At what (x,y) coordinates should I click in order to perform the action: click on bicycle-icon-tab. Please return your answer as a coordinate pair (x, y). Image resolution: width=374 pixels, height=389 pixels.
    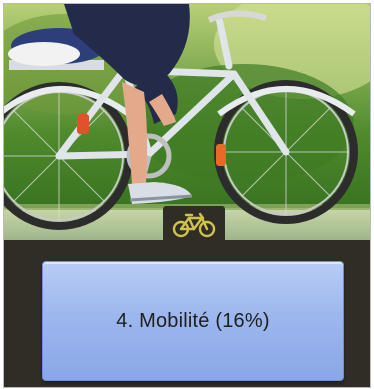
    Looking at the image, I should click on (194, 225).